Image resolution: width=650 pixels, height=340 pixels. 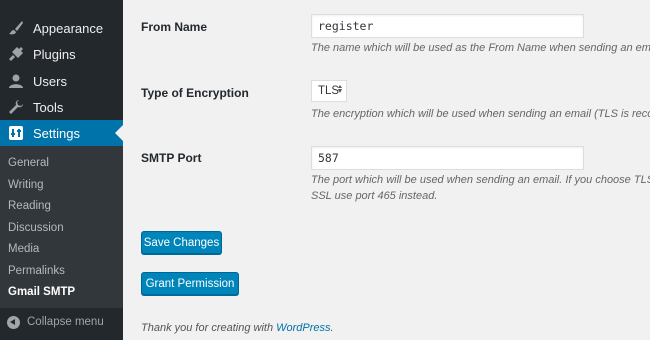 What do you see at coordinates (207, 328) in the screenshot?
I see `footer-text: Thank you for creating with` at bounding box center [207, 328].